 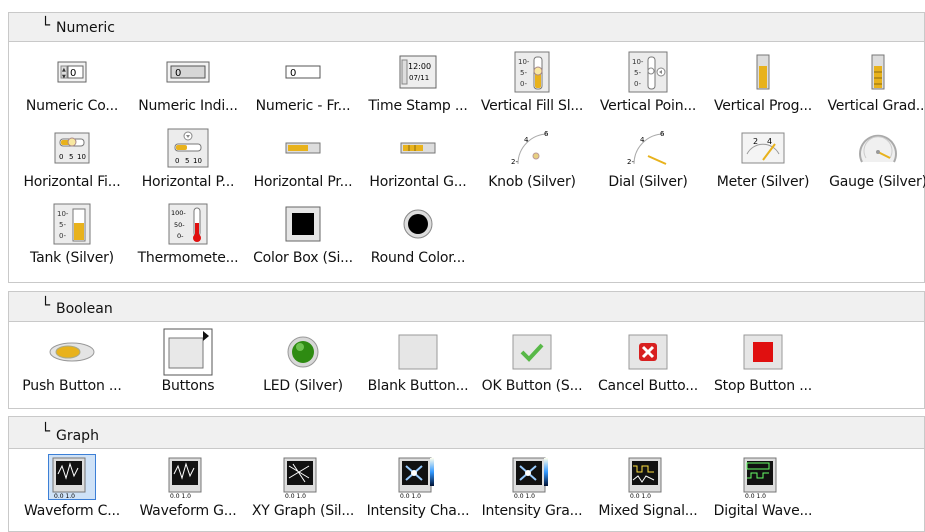 I want to click on svg-text: 100-, so click(x=178, y=213).